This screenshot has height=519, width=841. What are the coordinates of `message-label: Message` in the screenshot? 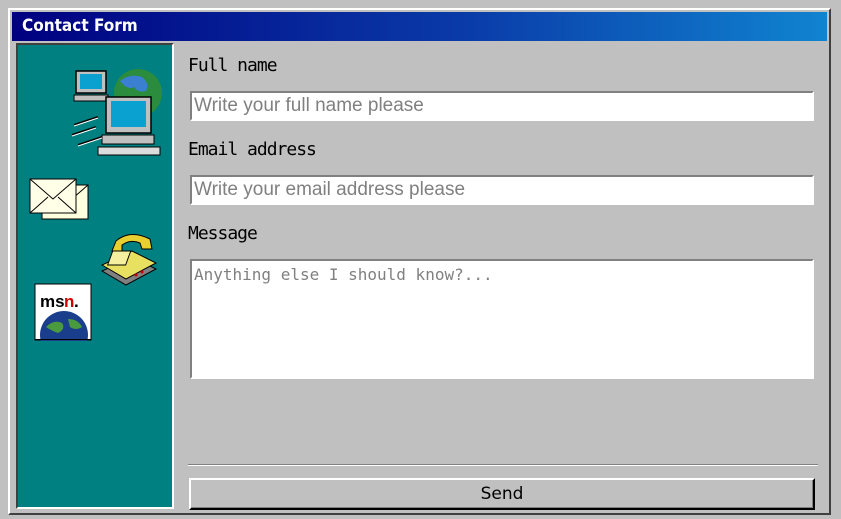 It's located at (223, 233).